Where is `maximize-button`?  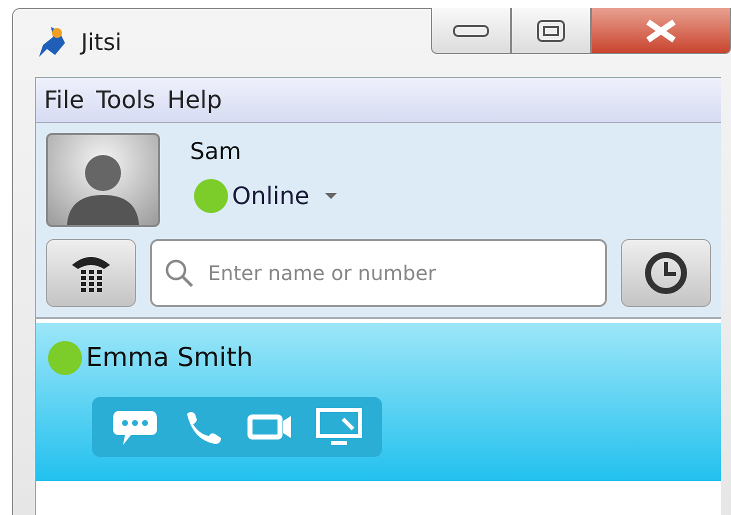 maximize-button is located at coordinates (551, 31).